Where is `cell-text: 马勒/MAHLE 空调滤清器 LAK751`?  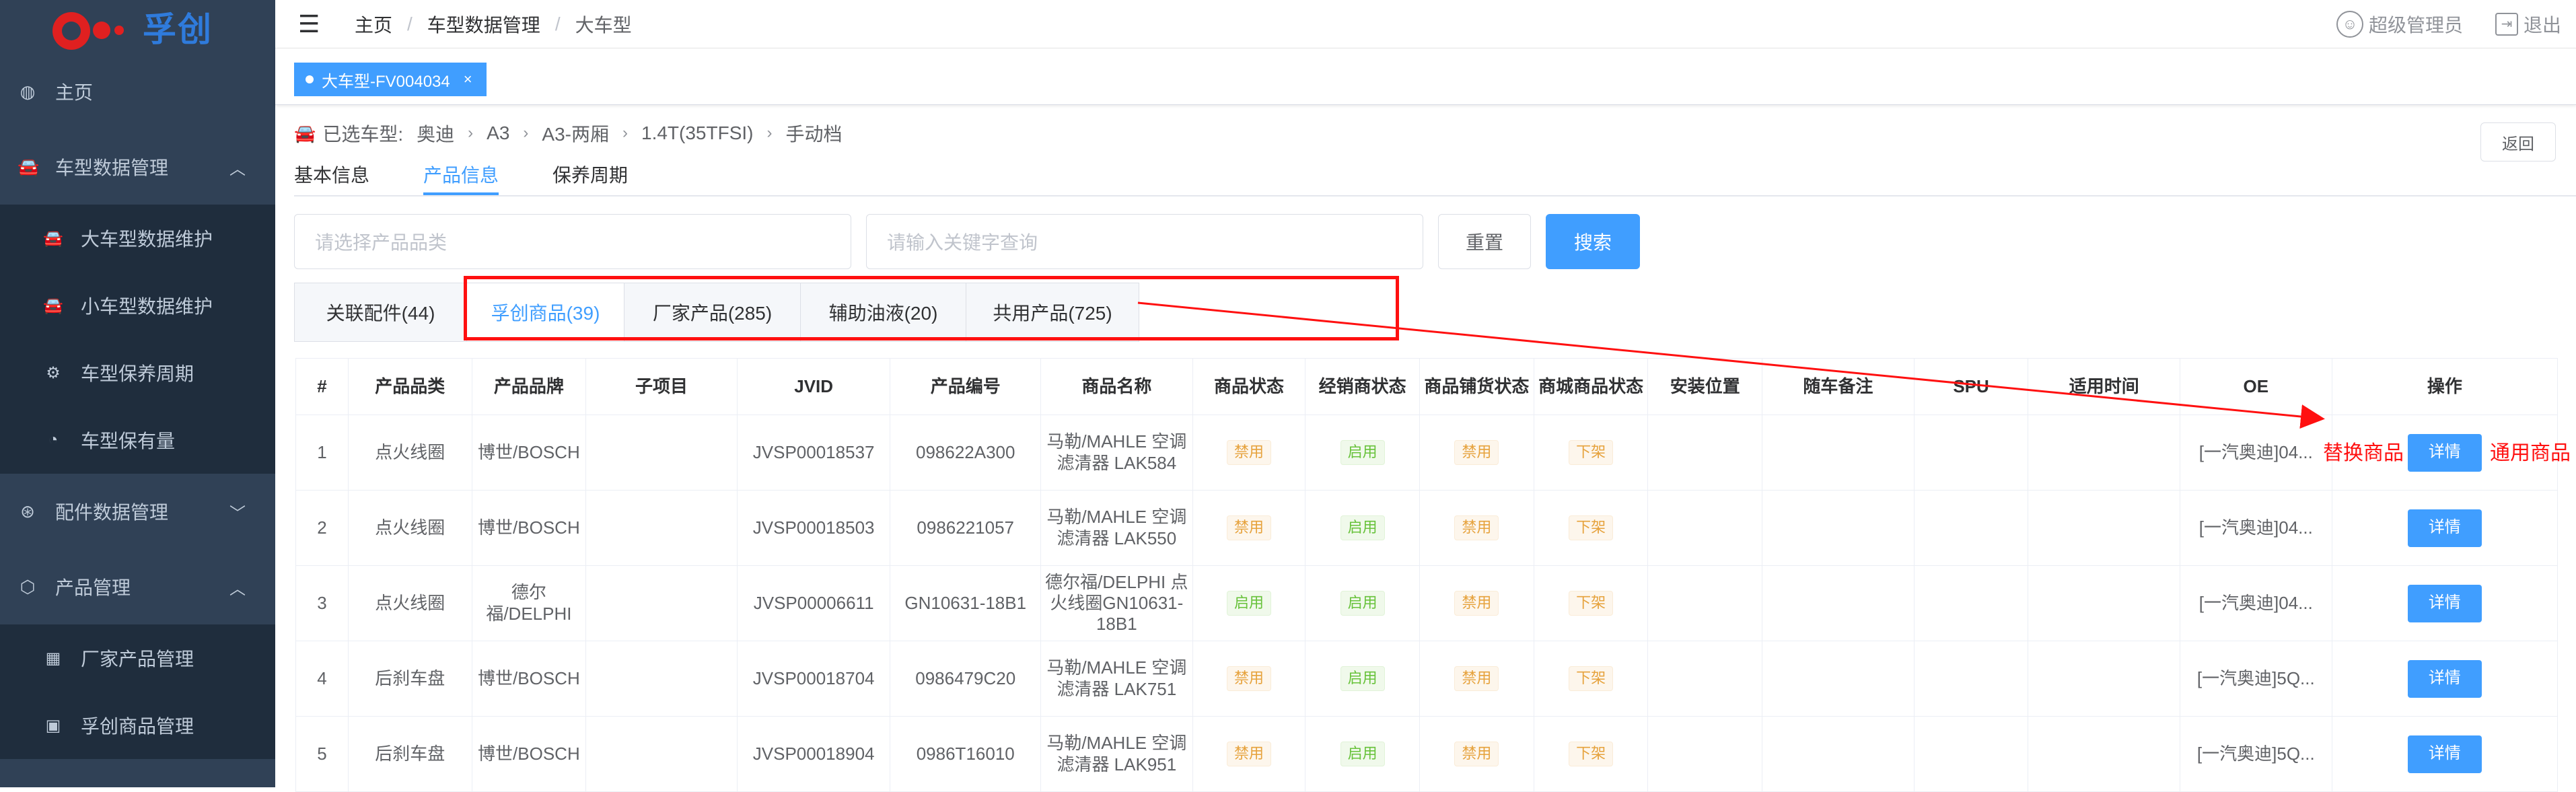
cell-text: 马勒/MAHLE 空调滤清器 LAK751 is located at coordinates (1116, 678).